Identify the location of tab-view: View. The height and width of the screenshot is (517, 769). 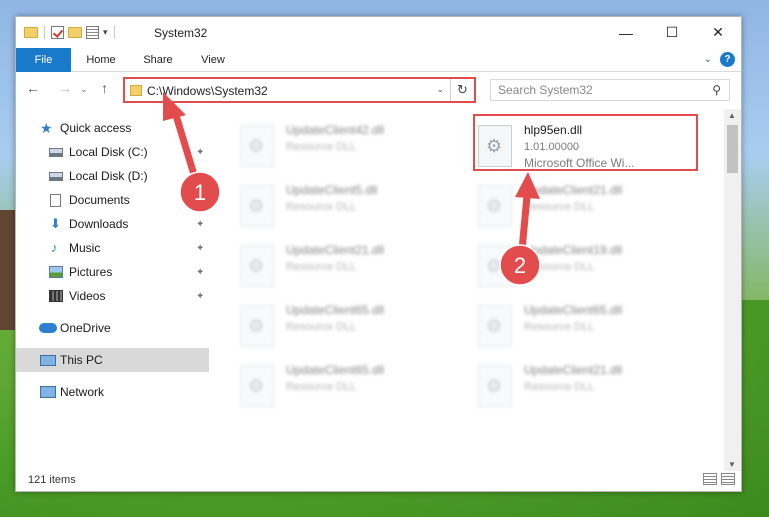
(213, 60).